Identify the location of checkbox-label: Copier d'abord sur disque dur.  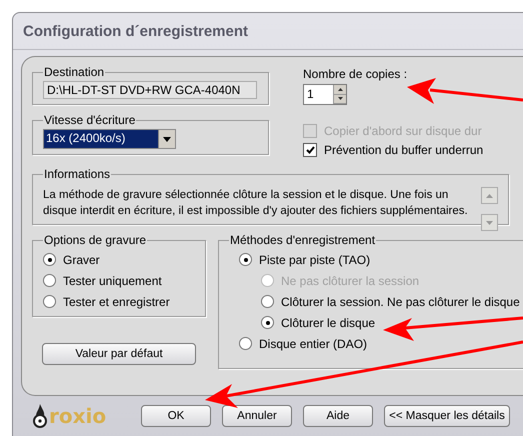
(403, 131).